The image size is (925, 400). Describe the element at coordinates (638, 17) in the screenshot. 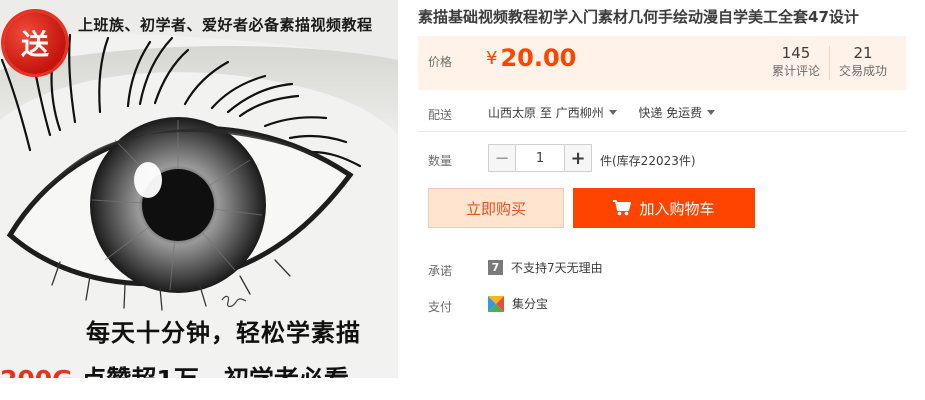

I see `product-title: 素描基础视频教程初学入门素材几何手绘动漫自学美工全套47设计` at that location.